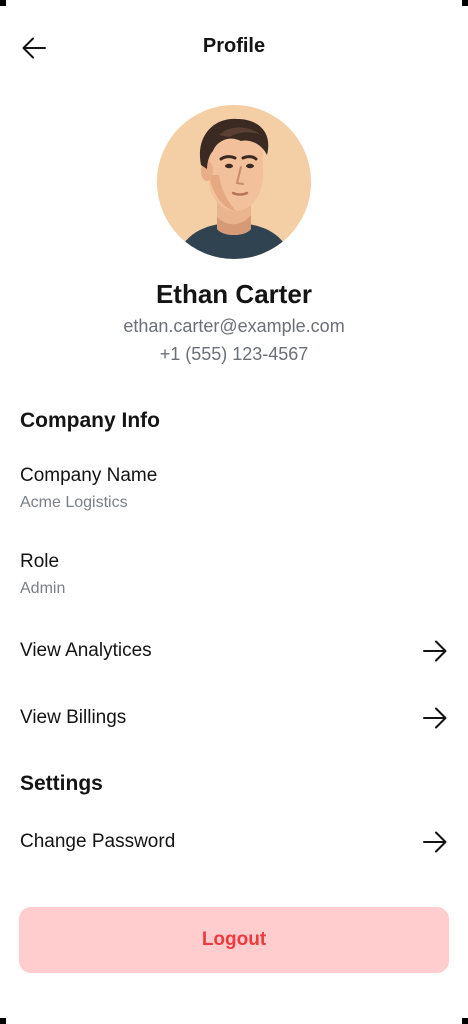  What do you see at coordinates (98, 841) in the screenshot?
I see `change-password-label: Change Password` at bounding box center [98, 841].